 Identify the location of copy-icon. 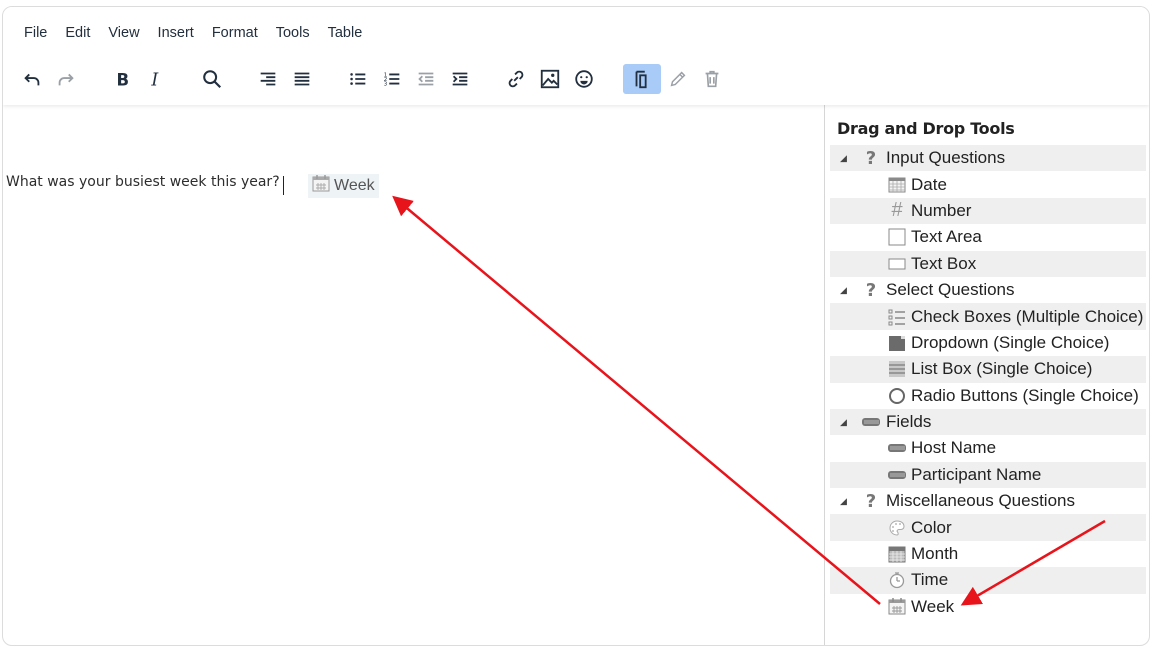
(641, 79).